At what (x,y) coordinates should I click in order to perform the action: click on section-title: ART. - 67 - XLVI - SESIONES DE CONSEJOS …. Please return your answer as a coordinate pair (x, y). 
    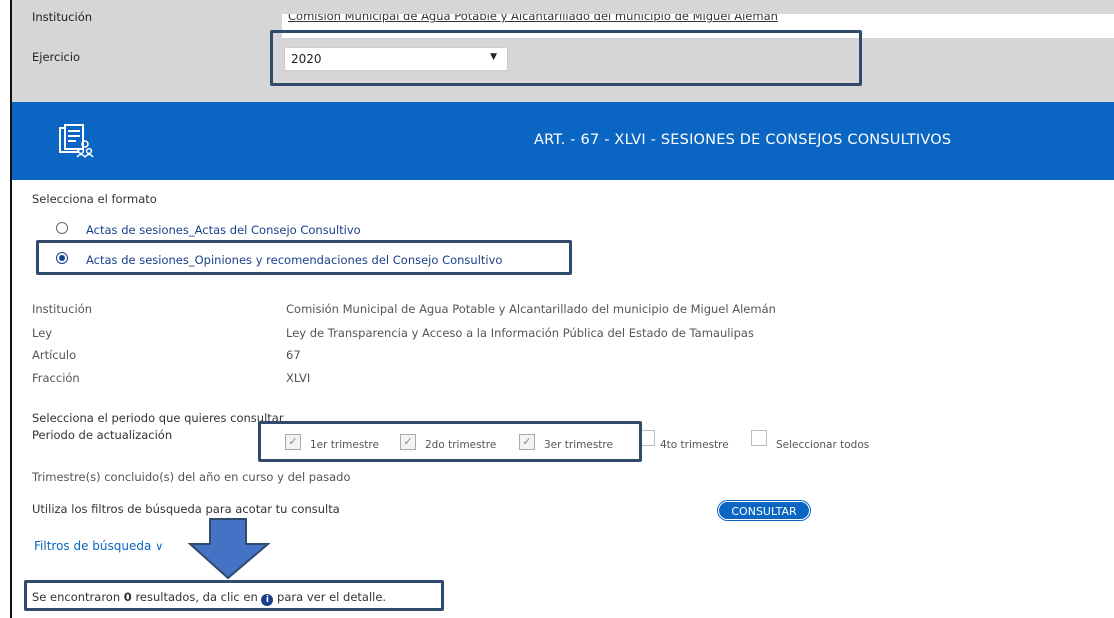
    Looking at the image, I should click on (743, 140).